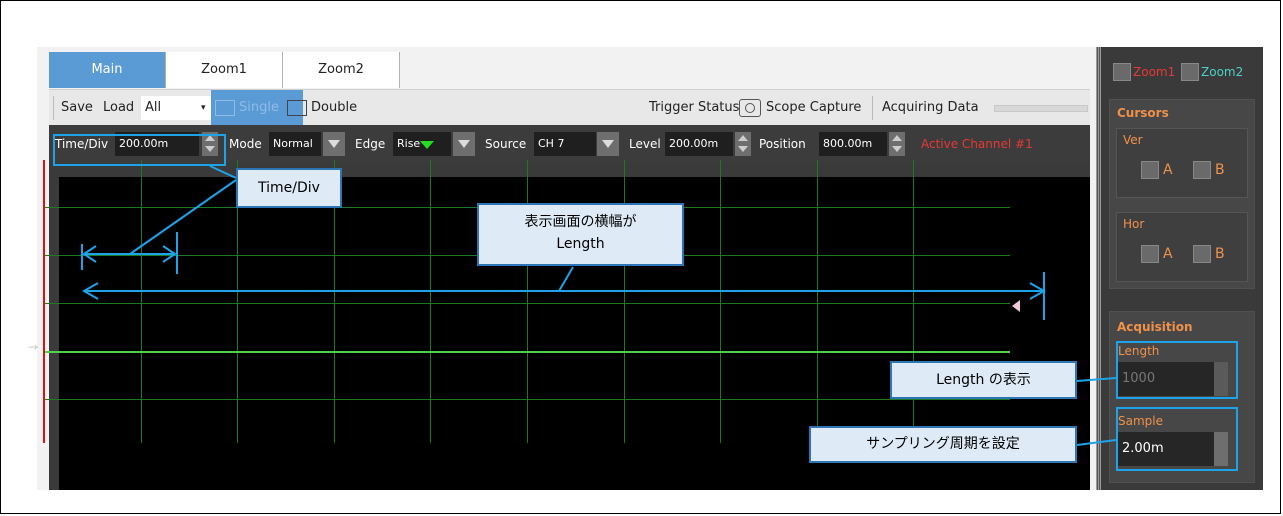 The image size is (1283, 516). Describe the element at coordinates (943, 444) in the screenshot. I see `sampling-callout: サンプリング周期を設定` at that location.